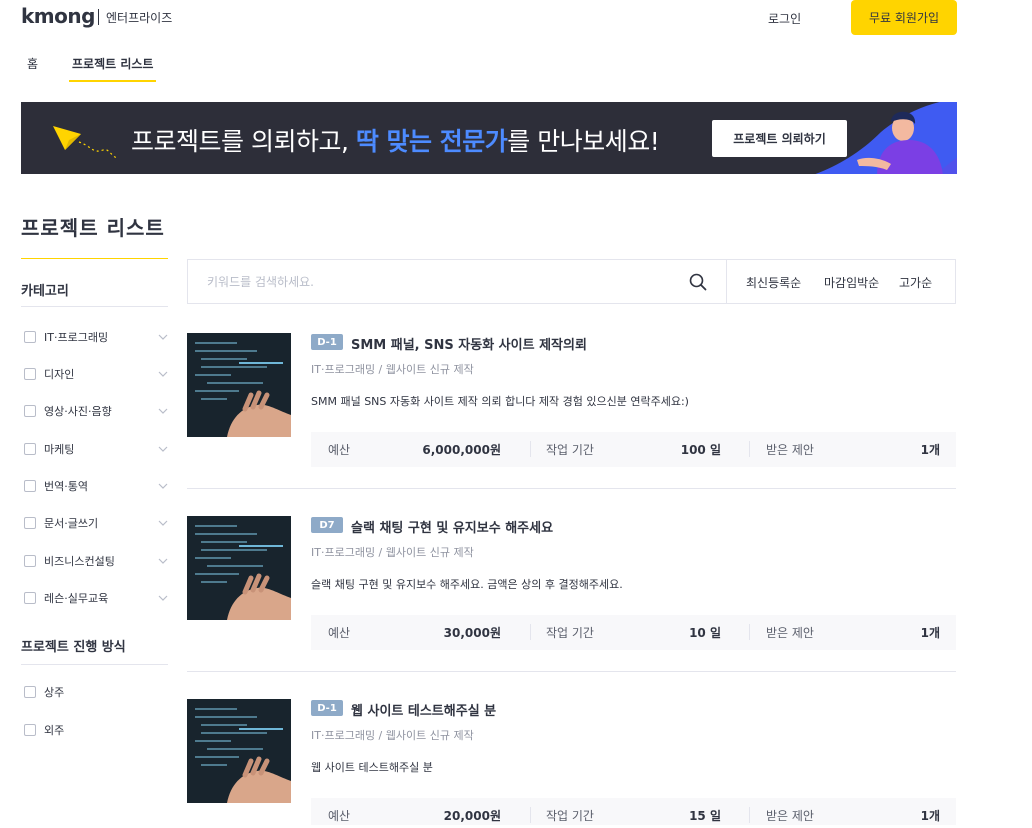 This screenshot has width=1032, height=828. What do you see at coordinates (243, 141) in the screenshot?
I see `banner-text-pre: 프로젝트를 의뢰하고,` at bounding box center [243, 141].